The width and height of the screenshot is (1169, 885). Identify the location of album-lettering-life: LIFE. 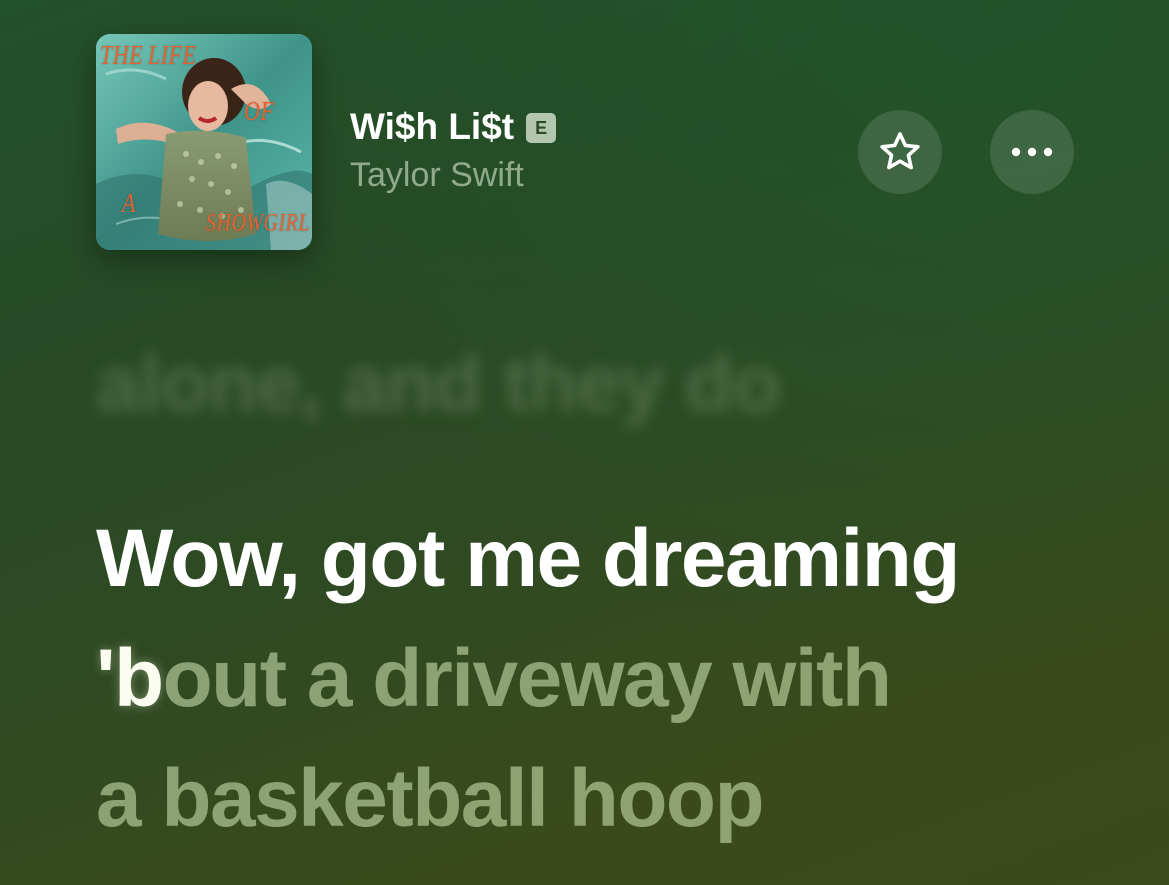
(172, 54).